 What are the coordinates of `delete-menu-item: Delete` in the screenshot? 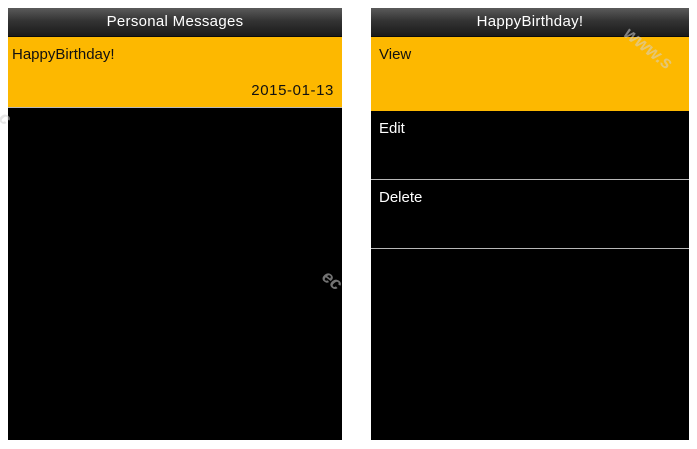 It's located at (530, 214).